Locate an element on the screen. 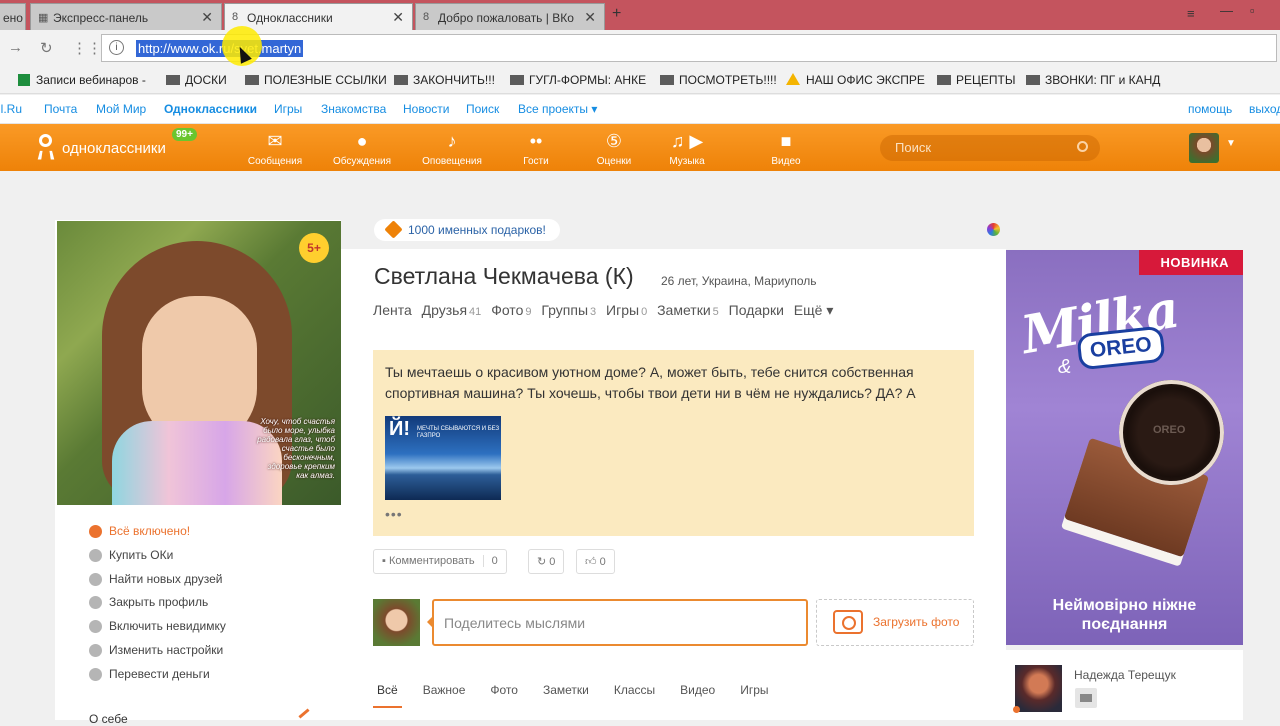 The image size is (1280, 726). share-button: ↻ 0 is located at coordinates (546, 561).